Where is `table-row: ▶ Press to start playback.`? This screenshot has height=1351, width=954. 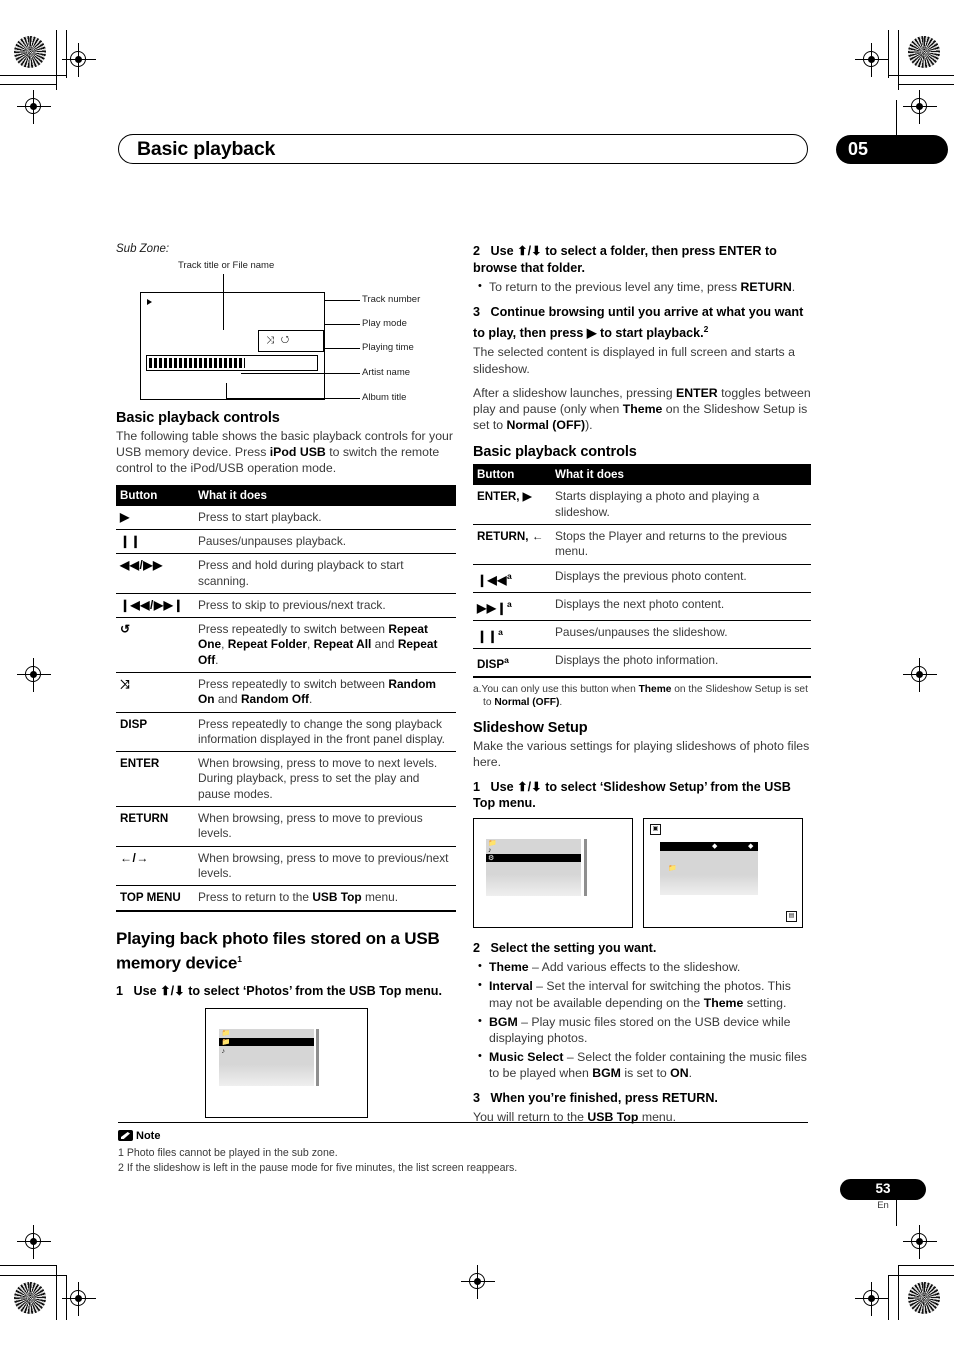 table-row: ▶ Press to start playback. is located at coordinates (286, 517).